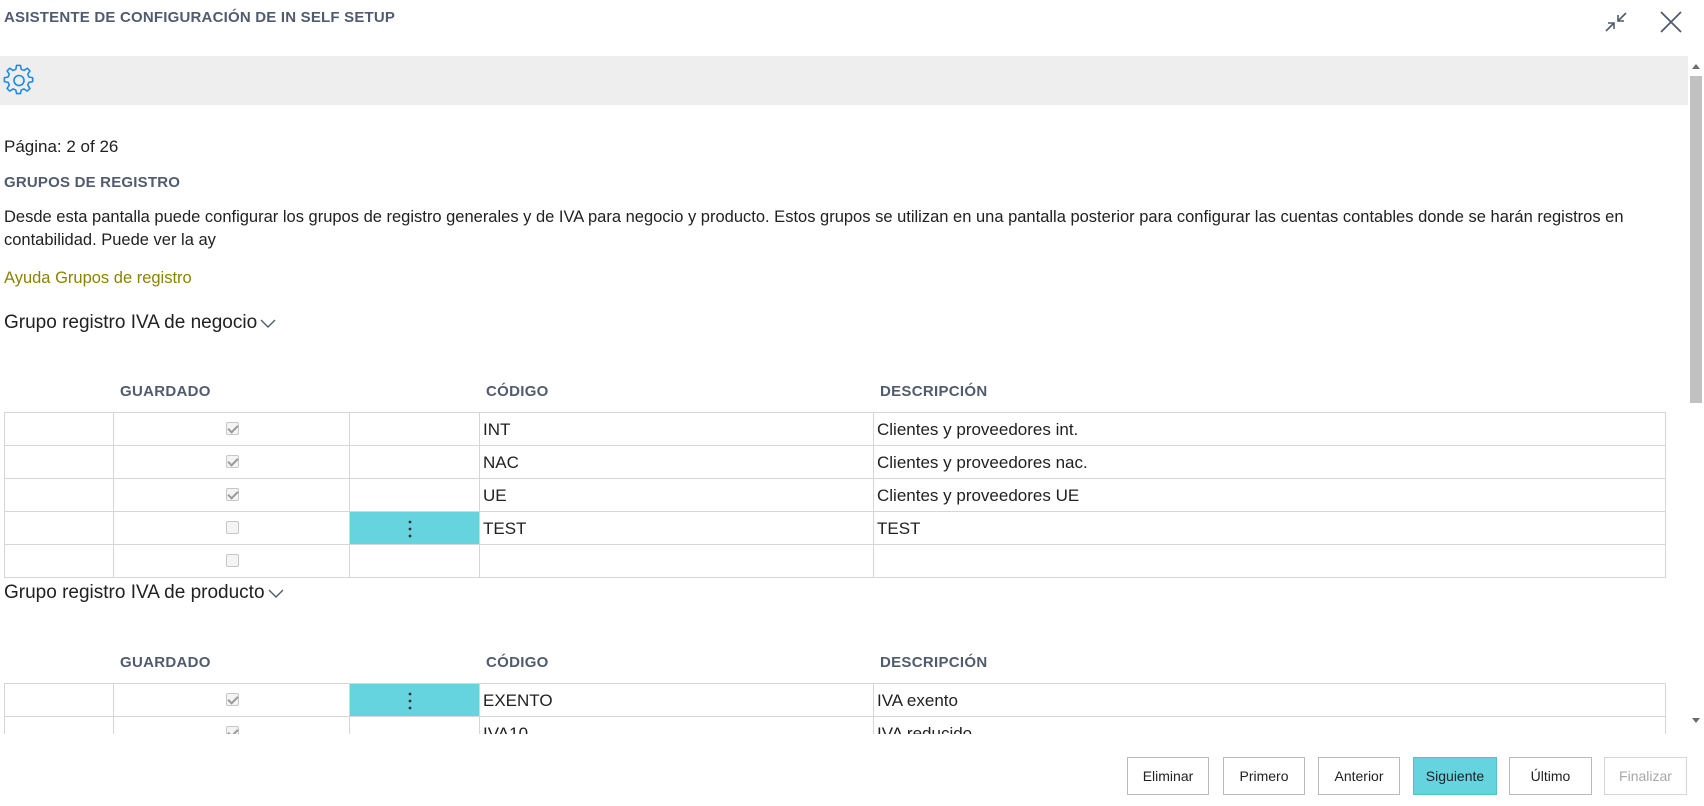  I want to click on collapse-icon, so click(1616, 22).